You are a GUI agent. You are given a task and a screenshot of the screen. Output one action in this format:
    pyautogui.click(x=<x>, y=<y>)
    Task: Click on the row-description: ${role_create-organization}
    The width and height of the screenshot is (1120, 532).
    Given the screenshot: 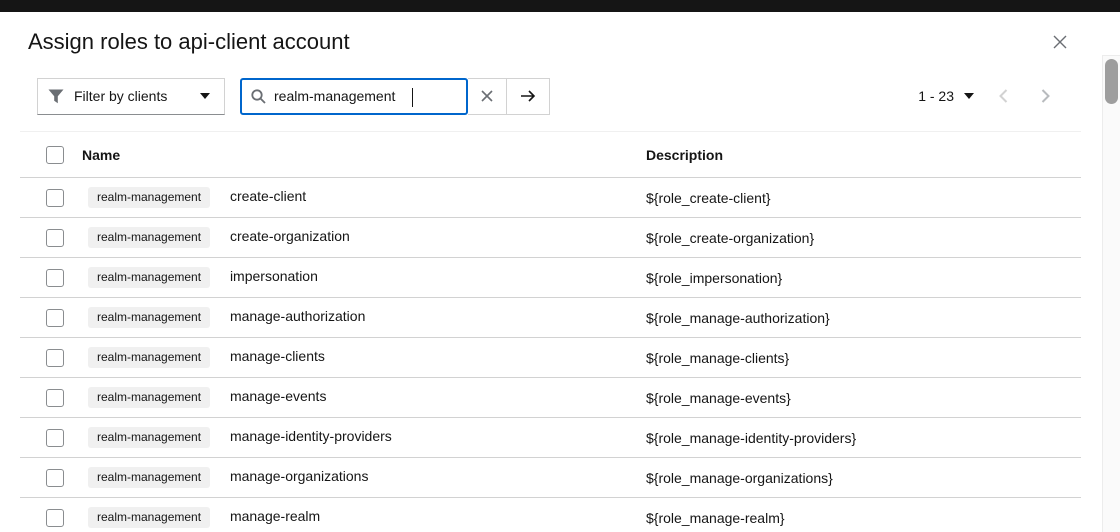 What is the action you would take?
    pyautogui.click(x=730, y=237)
    